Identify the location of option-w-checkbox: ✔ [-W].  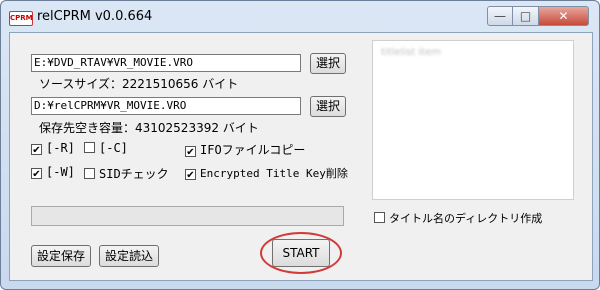
(53, 172).